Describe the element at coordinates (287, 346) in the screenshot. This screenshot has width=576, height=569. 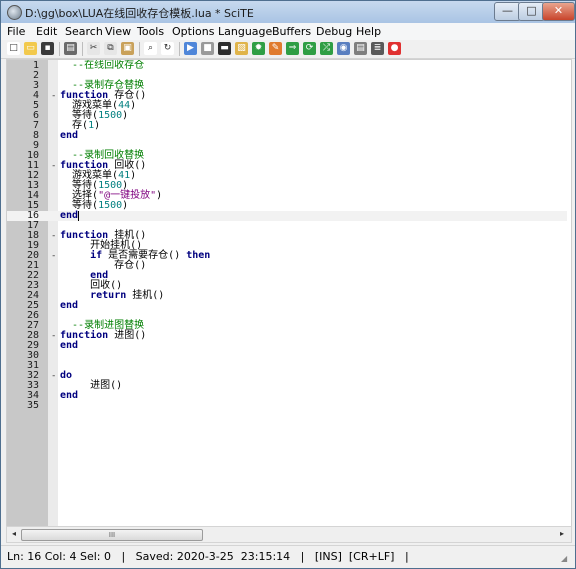
I see `code-line: 29 end` at that location.